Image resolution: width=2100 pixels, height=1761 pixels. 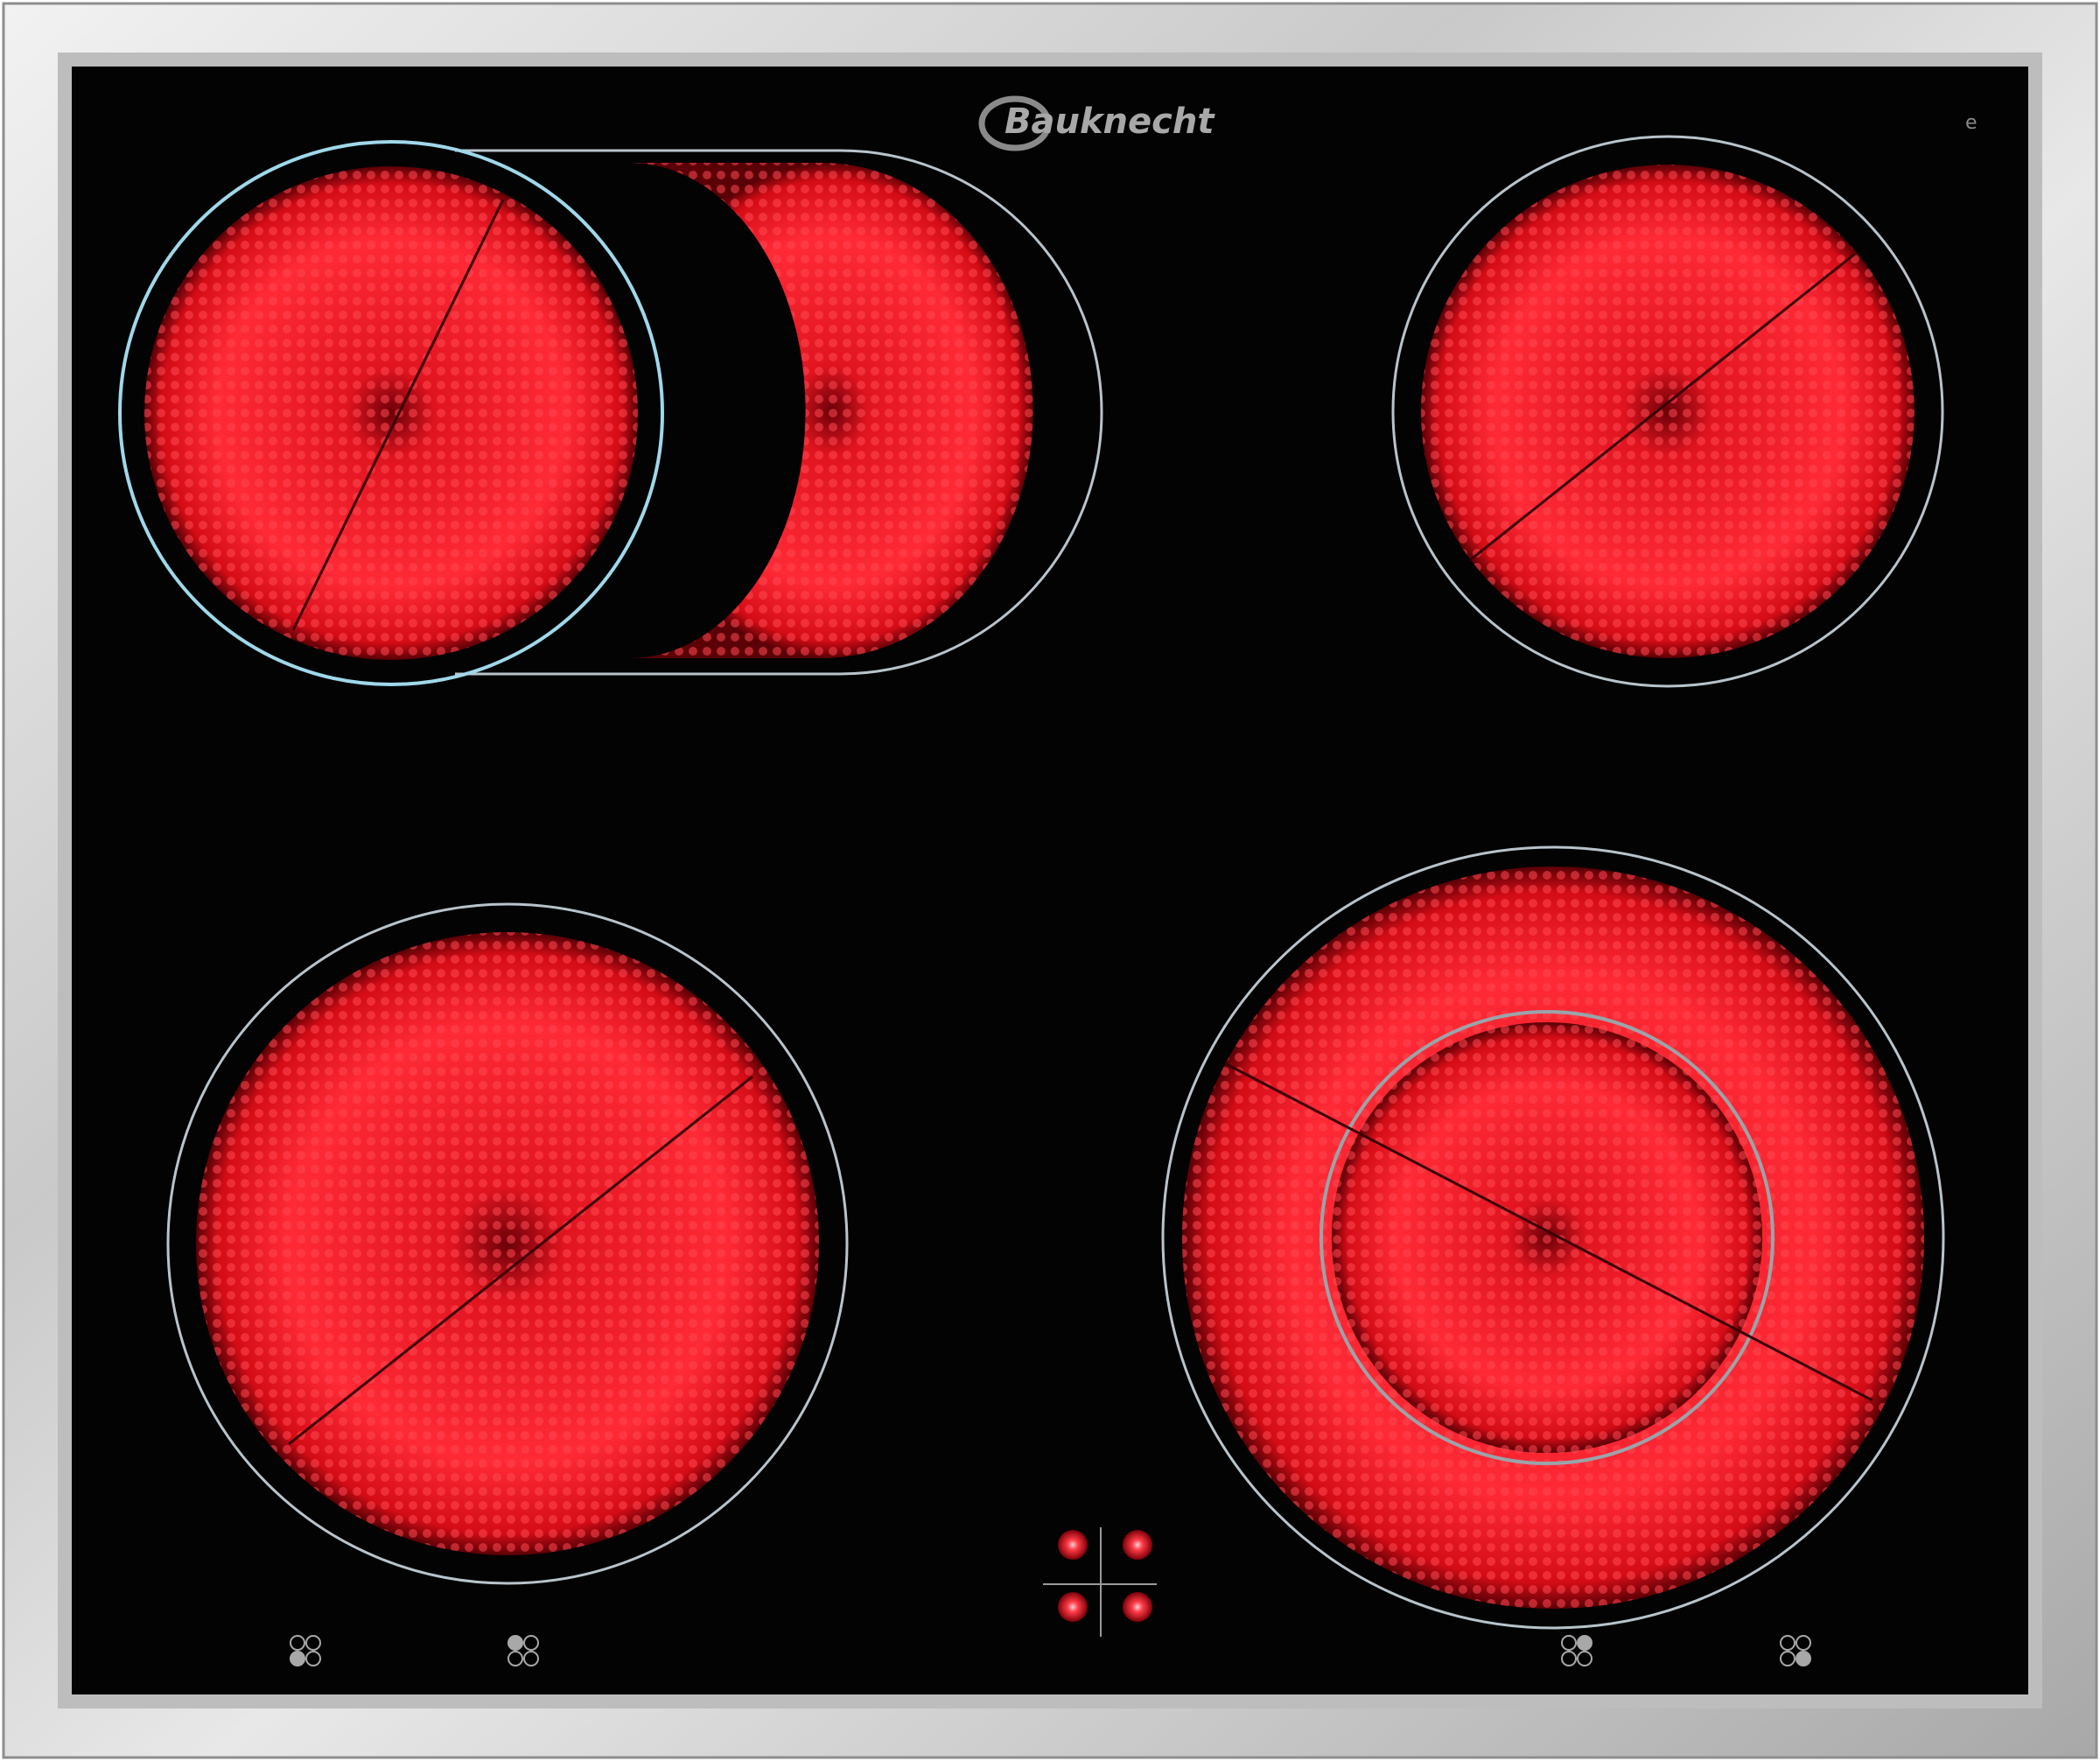 I want to click on indicator-light-front-left, so click(x=1073, y=1607).